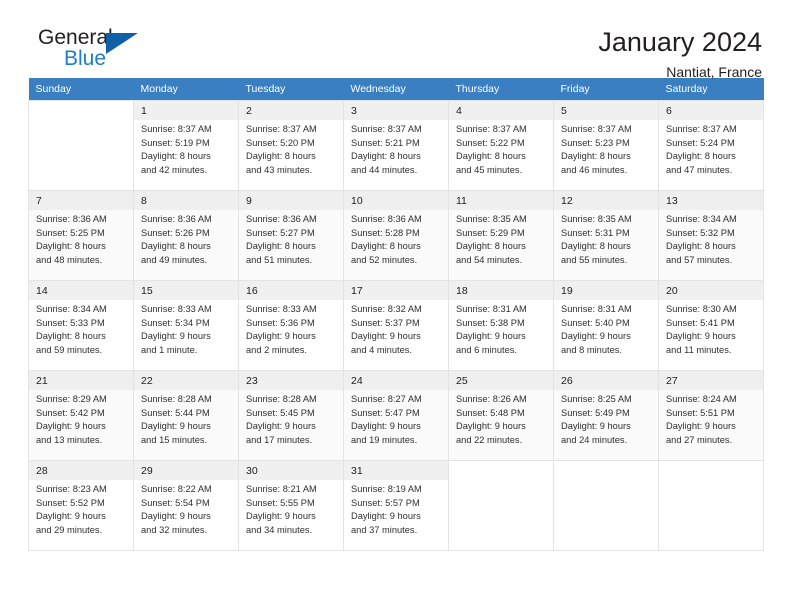  Describe the element at coordinates (276, 349) in the screenshot. I see `daylight-text-line2: and 2 minutes.` at that location.